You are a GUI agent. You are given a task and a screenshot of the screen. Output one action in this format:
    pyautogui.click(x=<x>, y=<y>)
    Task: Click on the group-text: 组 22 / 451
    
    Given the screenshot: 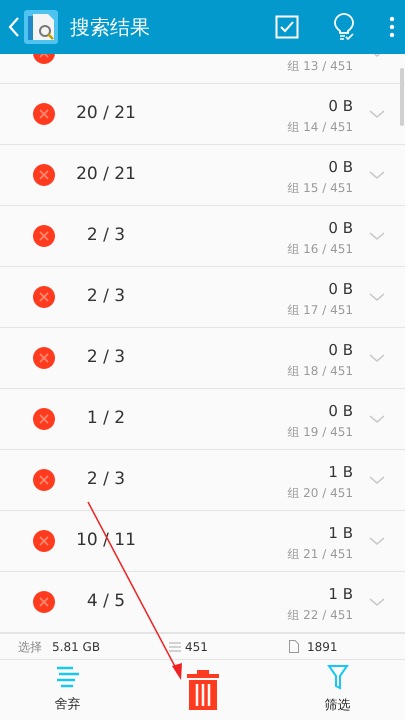 What is the action you would take?
    pyautogui.click(x=320, y=615)
    